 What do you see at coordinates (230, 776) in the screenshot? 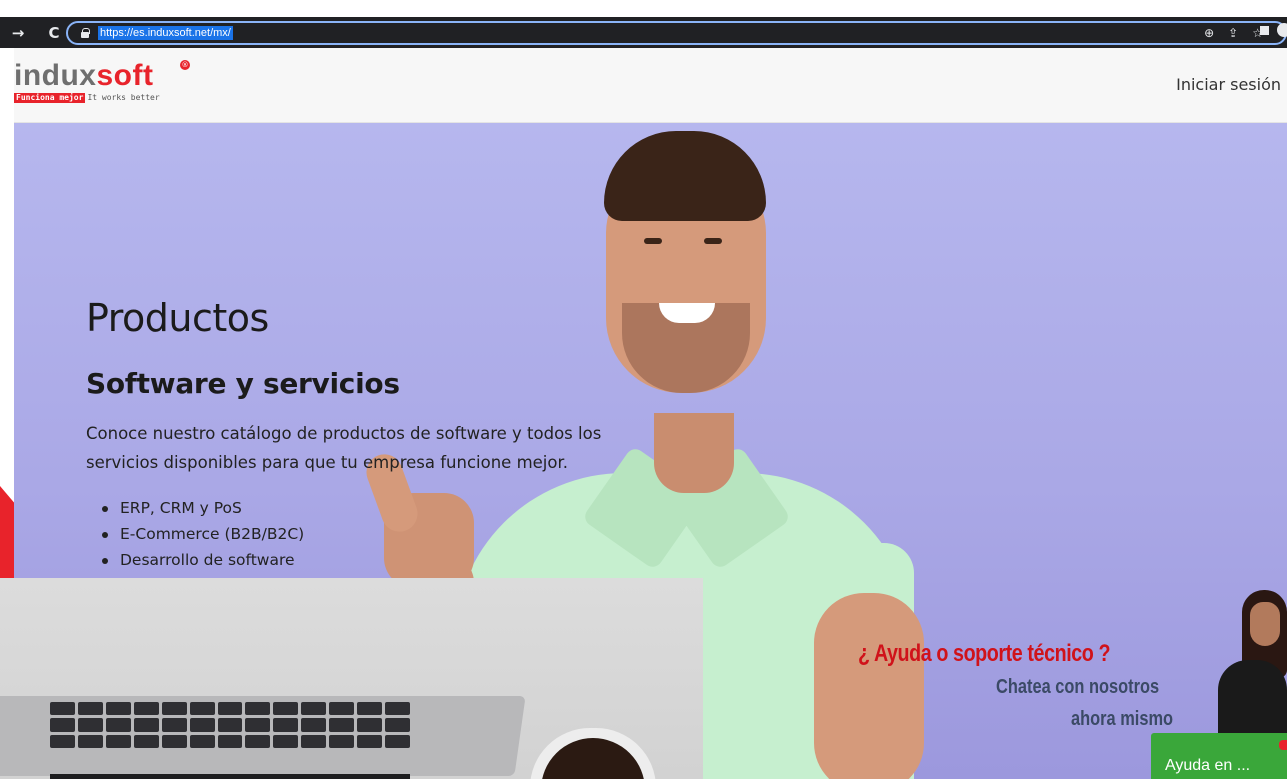
I see `laptop-screen-edge` at bounding box center [230, 776].